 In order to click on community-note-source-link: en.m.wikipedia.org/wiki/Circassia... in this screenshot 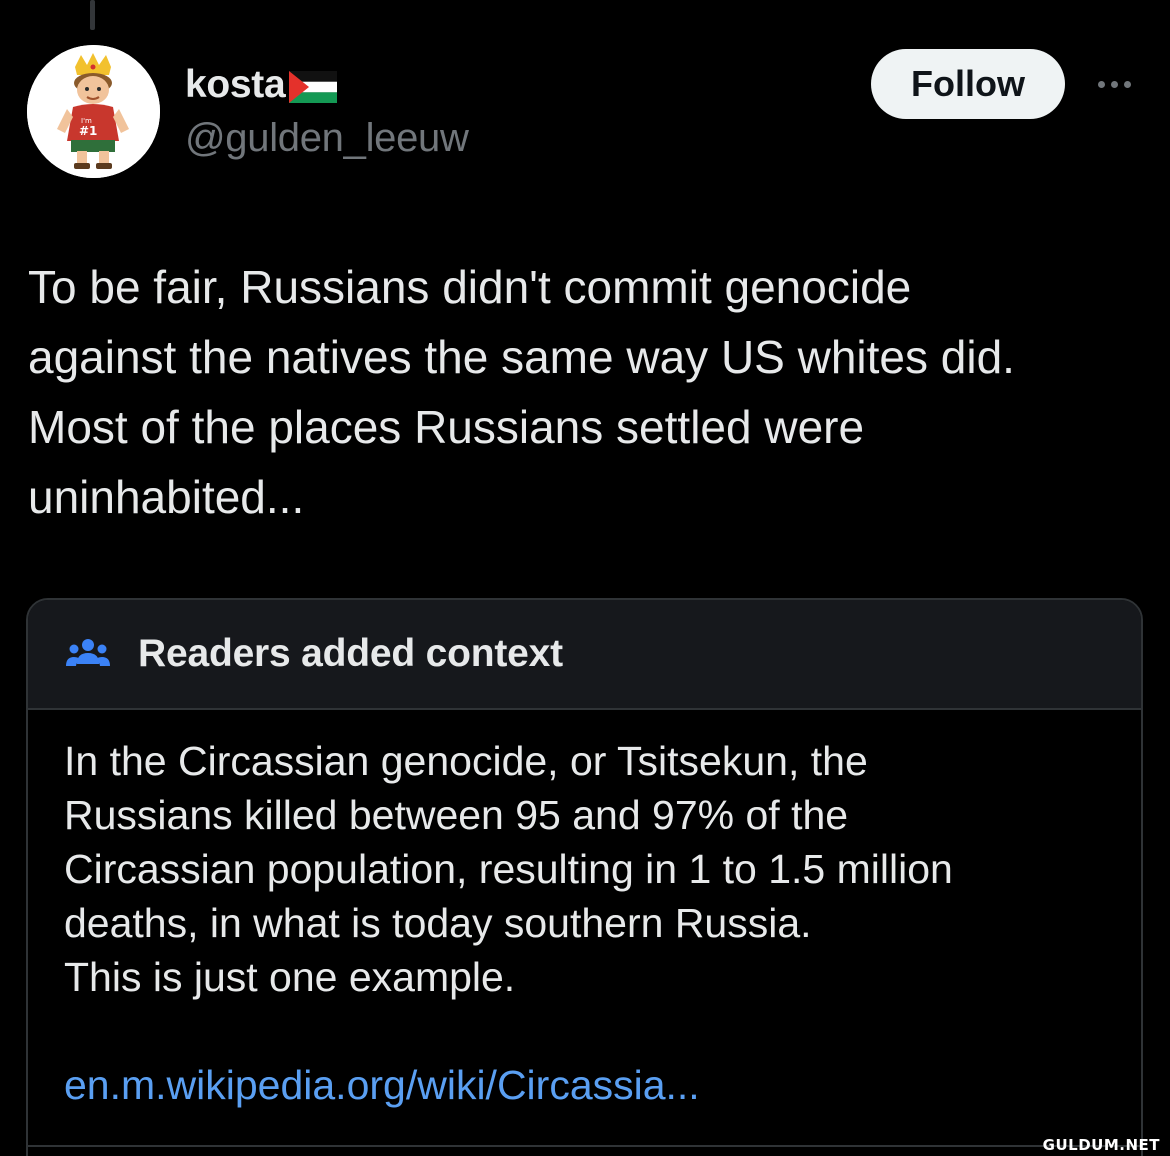, I will do `click(382, 1085)`.